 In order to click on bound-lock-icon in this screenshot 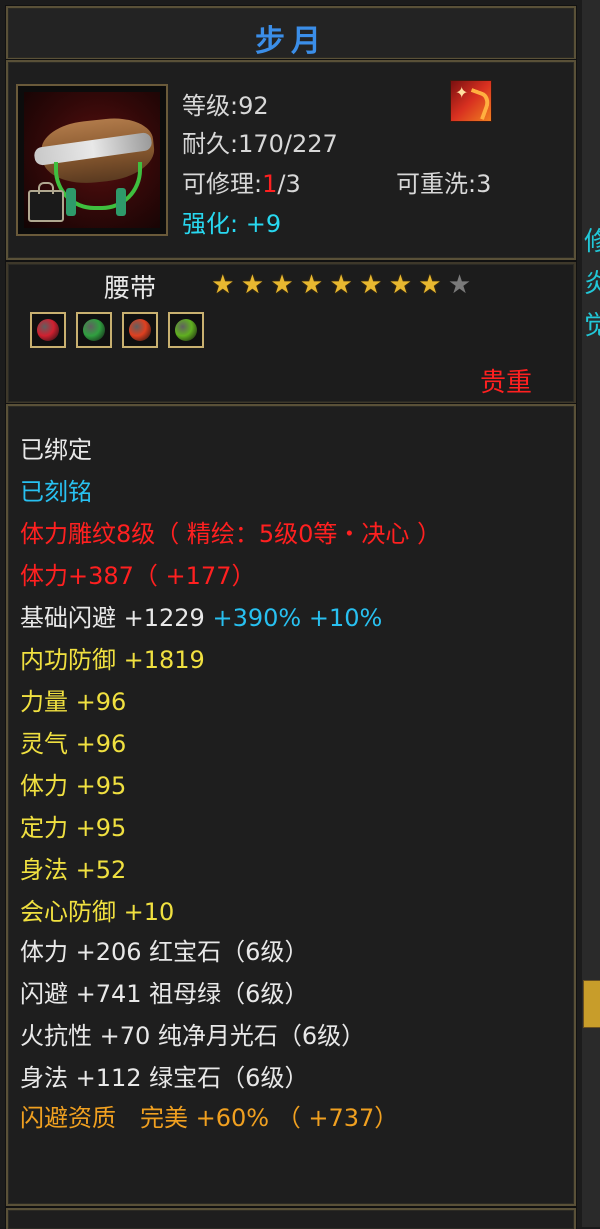, I will do `click(46, 202)`.